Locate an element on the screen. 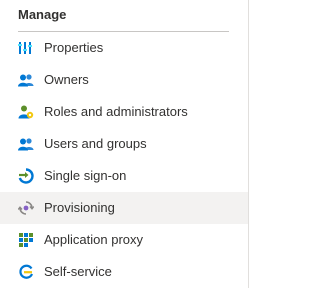  single-sign-on-icon is located at coordinates (26, 176).